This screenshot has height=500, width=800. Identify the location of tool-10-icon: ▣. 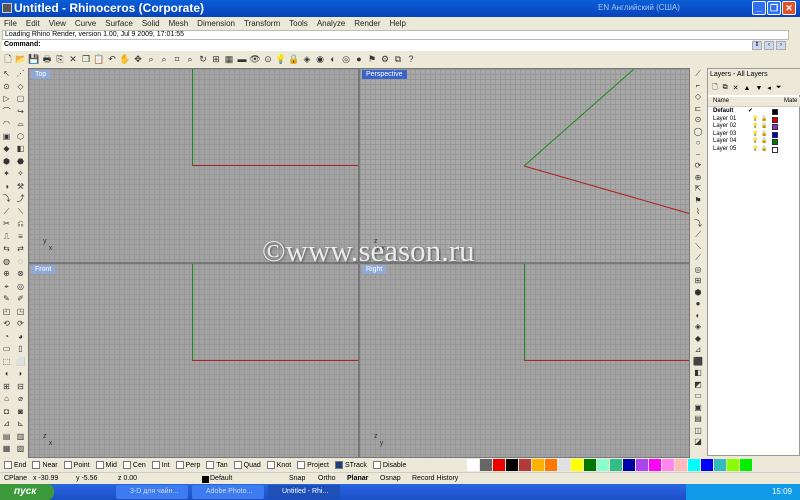
(6, 137).